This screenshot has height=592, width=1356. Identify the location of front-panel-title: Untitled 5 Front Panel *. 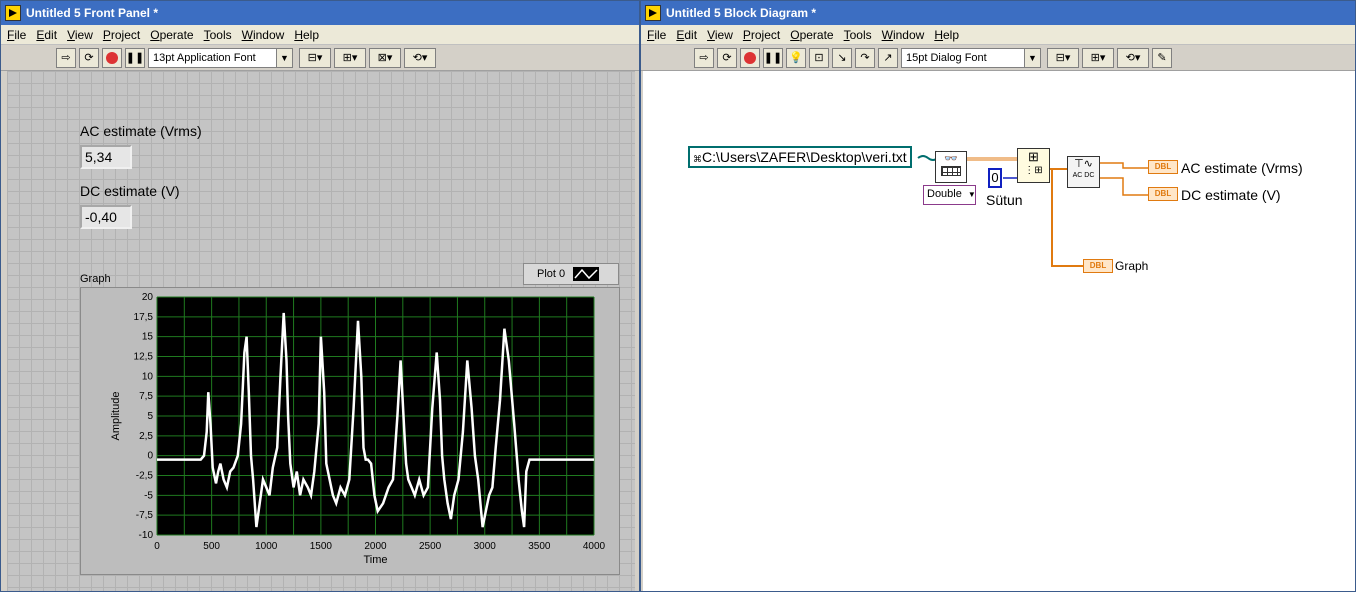
(92, 13).